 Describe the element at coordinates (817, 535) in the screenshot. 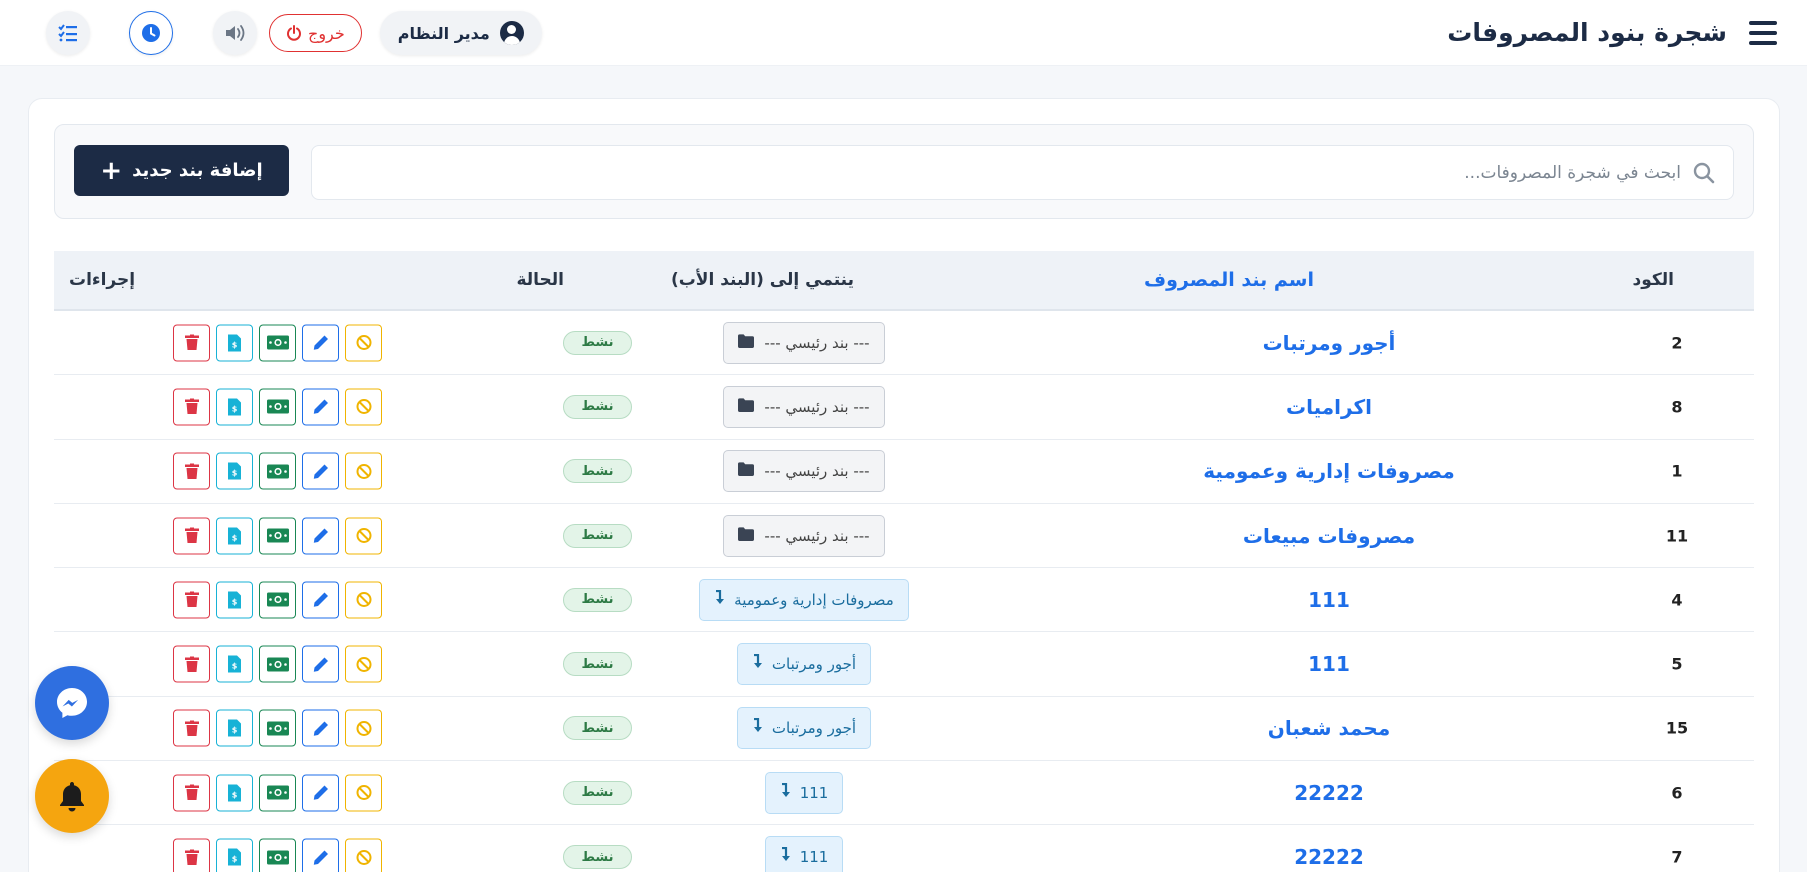

I see `parent-label: --- بند رئيسي ---` at that location.